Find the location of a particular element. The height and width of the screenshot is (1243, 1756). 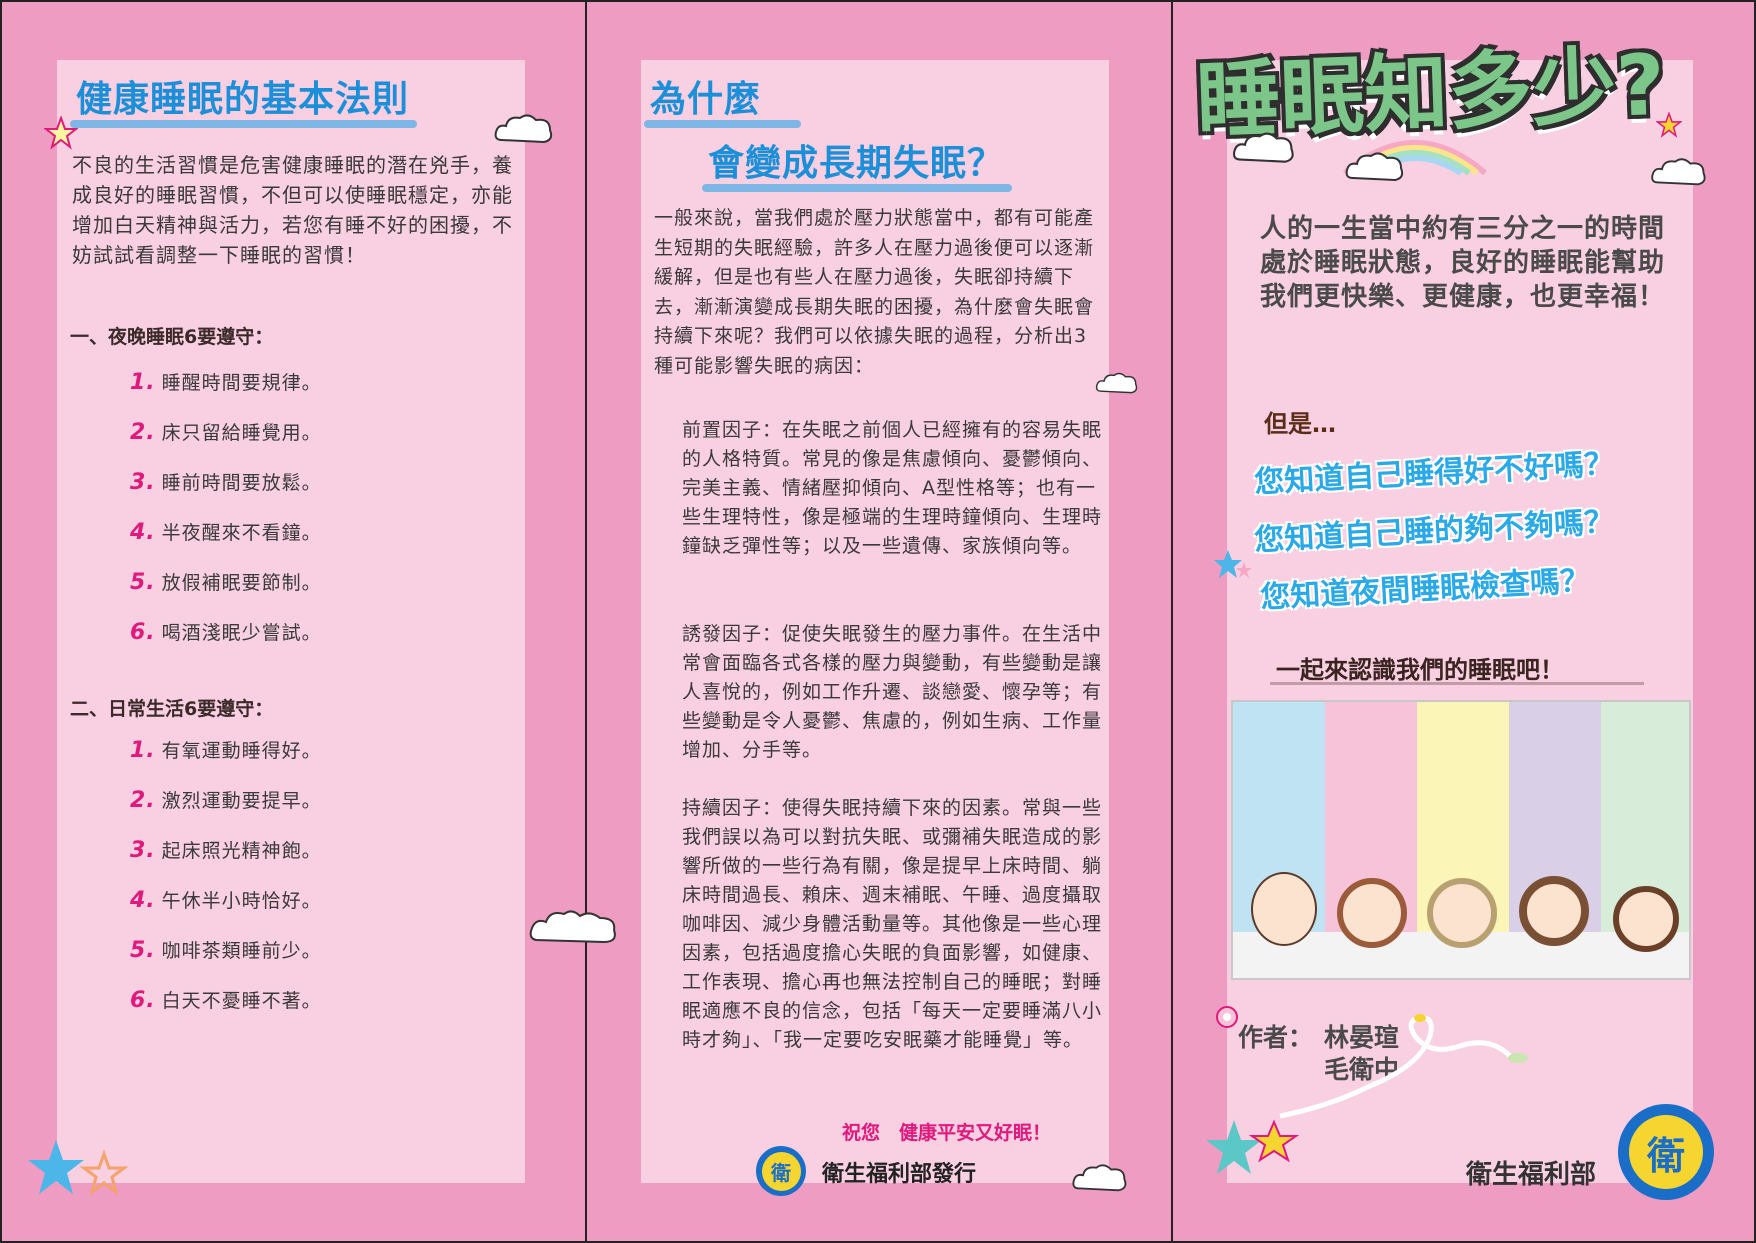

panel1-title: 健康睡眠的基本法則 is located at coordinates (244, 99).